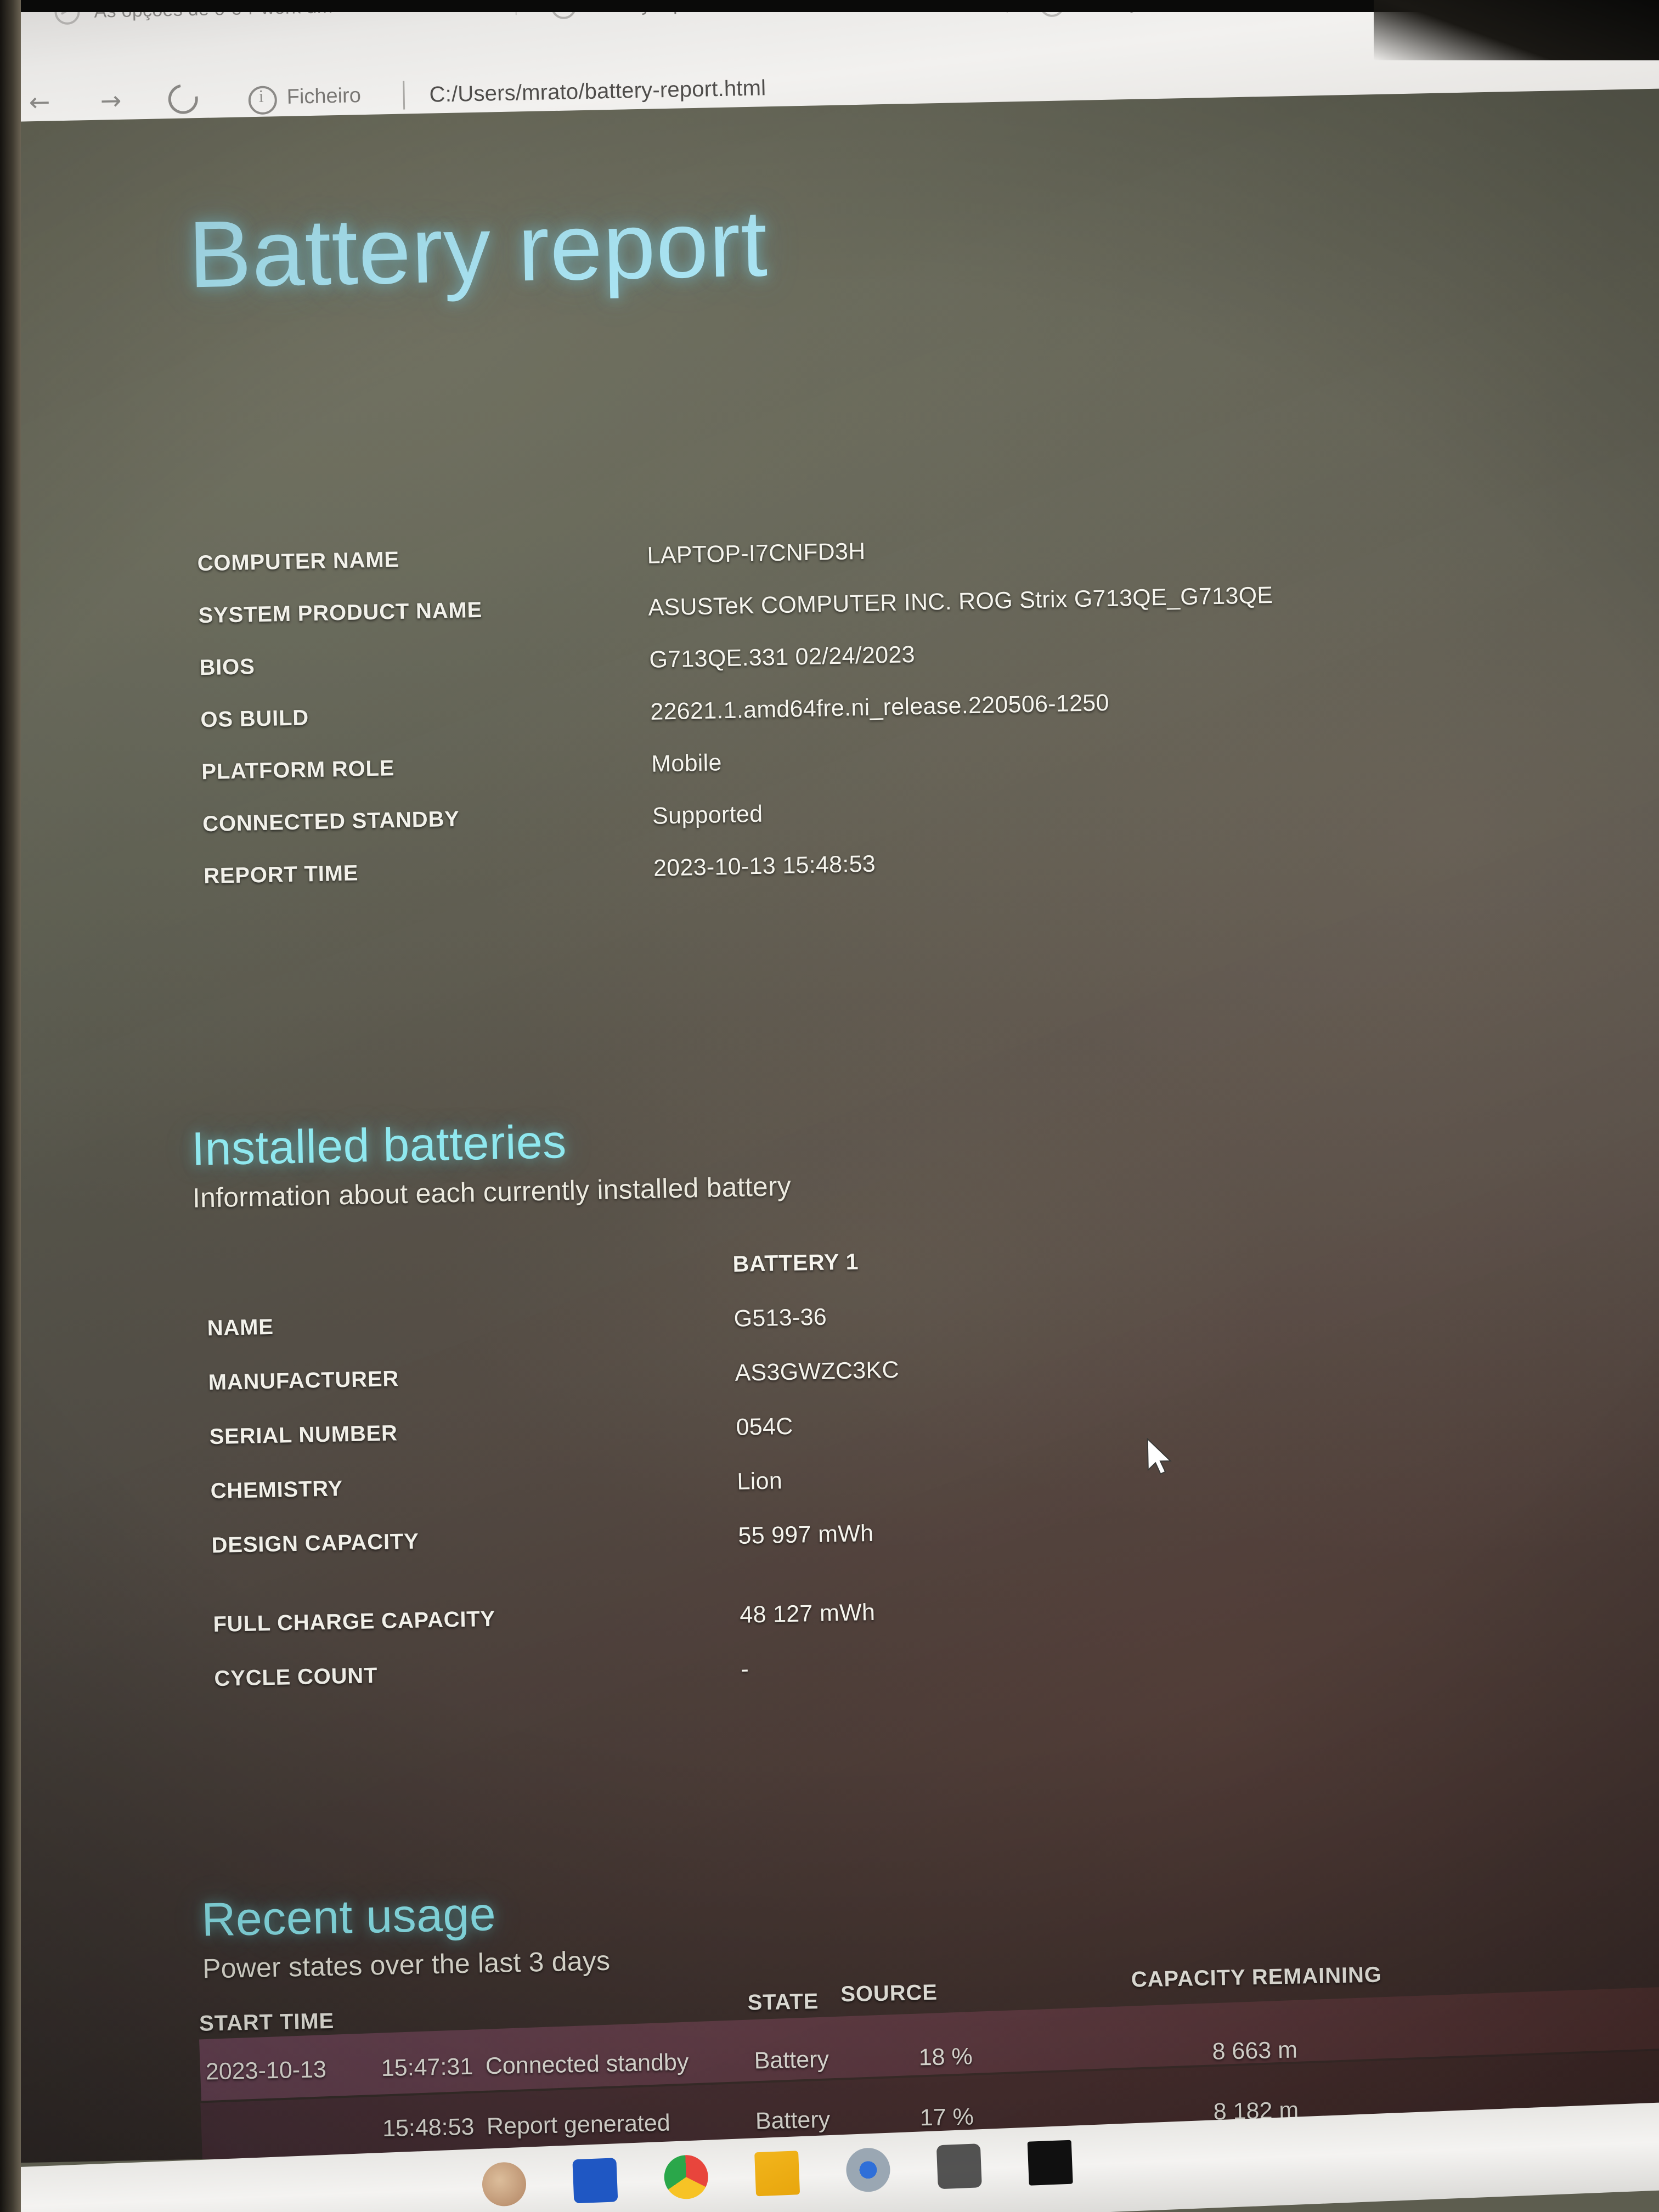  Describe the element at coordinates (183, 99) in the screenshot. I see `reload-icon` at that location.